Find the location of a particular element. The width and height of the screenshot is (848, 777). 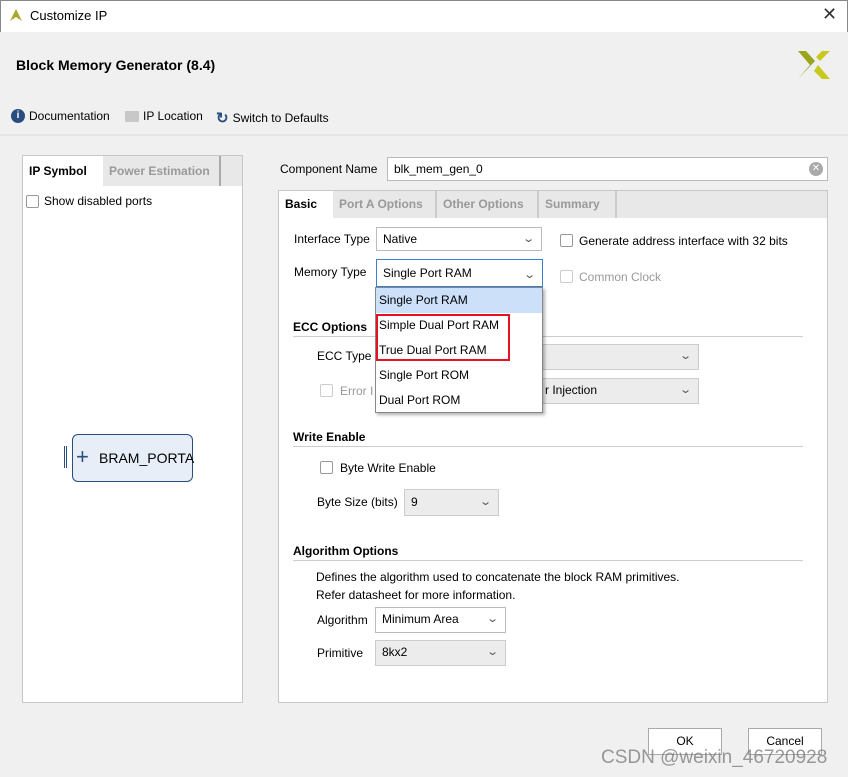

ip-location-link: IP Location is located at coordinates (164, 116).